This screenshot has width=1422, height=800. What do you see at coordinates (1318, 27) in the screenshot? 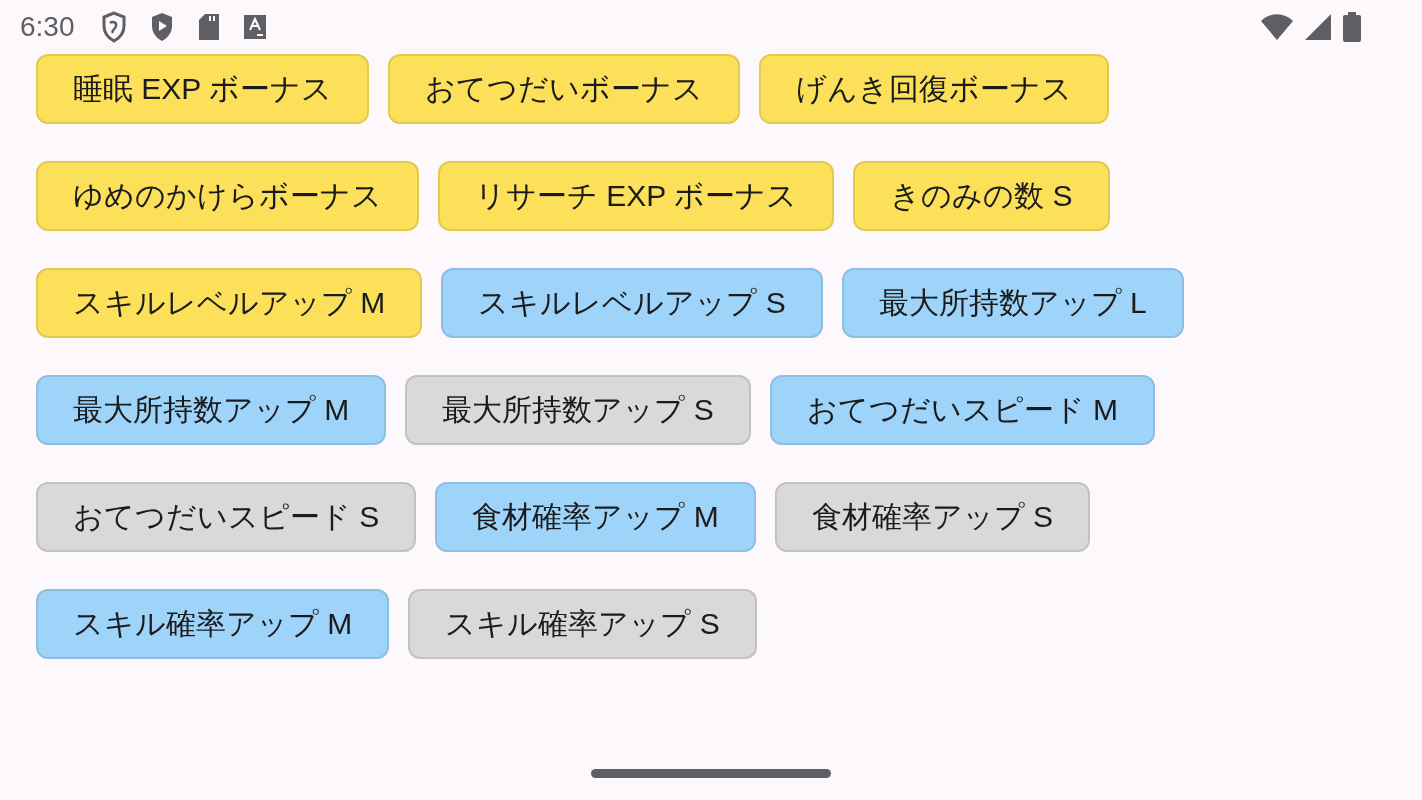
I see `signal-icon` at bounding box center [1318, 27].